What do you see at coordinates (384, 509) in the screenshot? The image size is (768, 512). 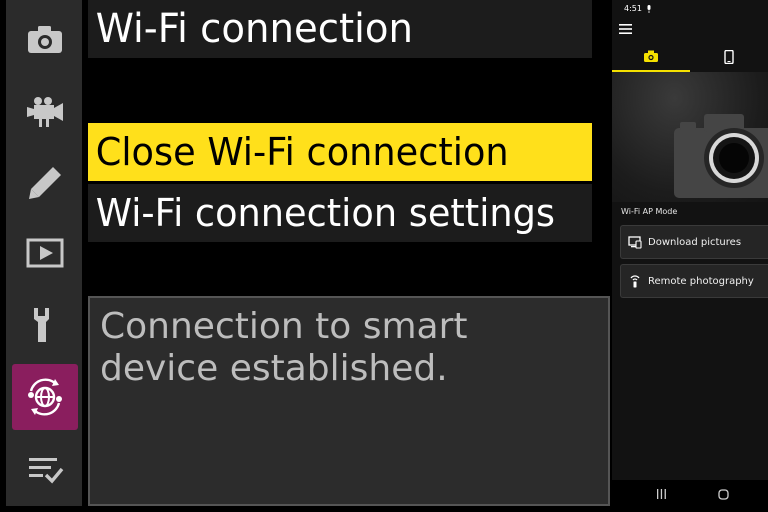 I see `bottom-border` at bounding box center [384, 509].